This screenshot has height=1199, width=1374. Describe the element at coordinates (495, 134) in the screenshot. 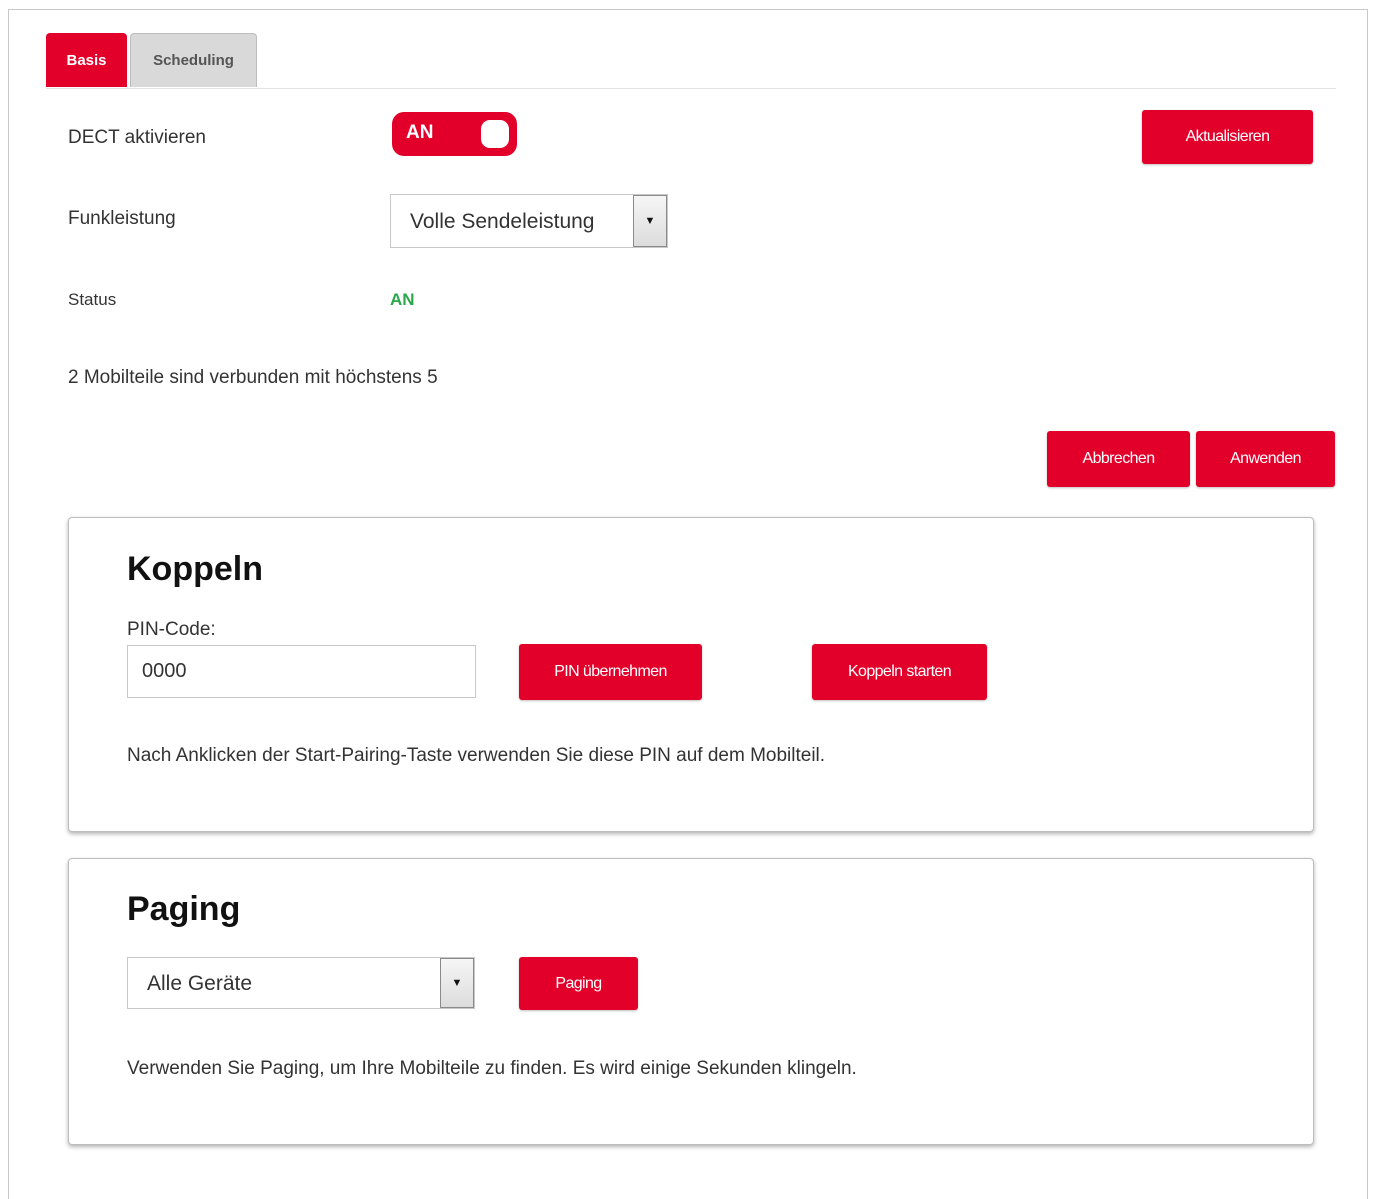

I see `toggle-knob` at that location.